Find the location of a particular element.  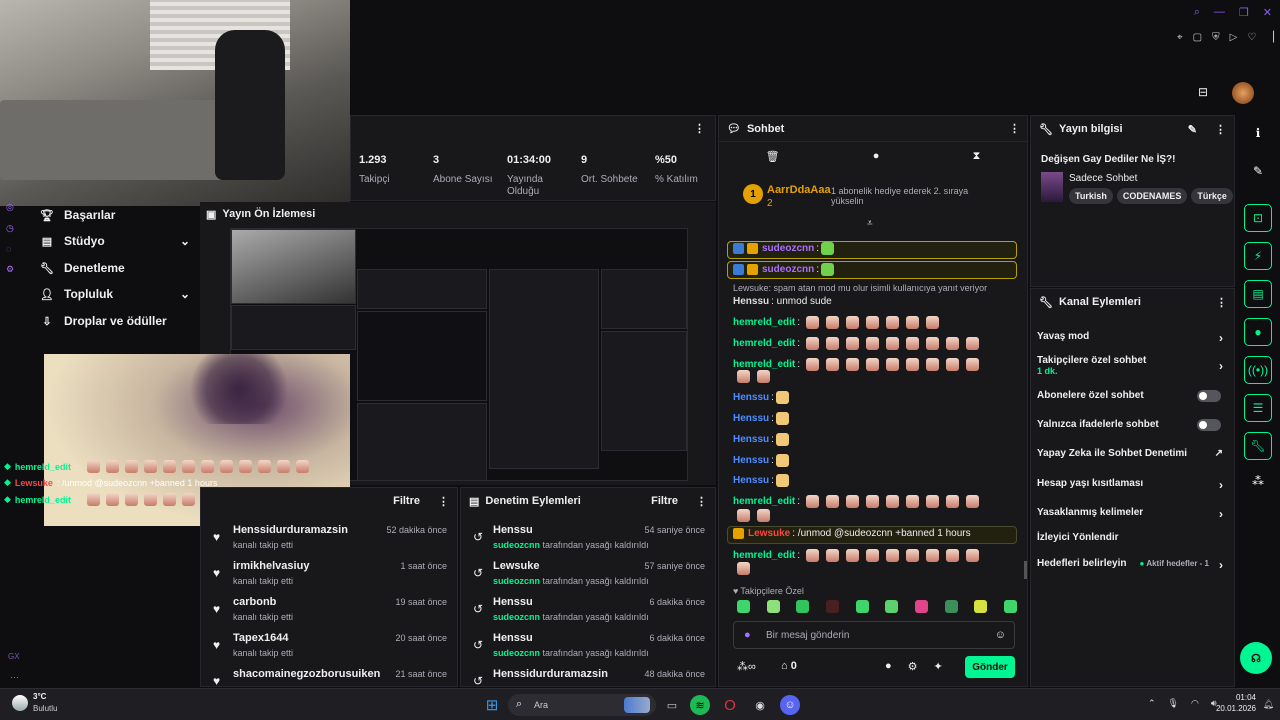

chat-bubble-icon: ● is located at coordinates (888, 666).